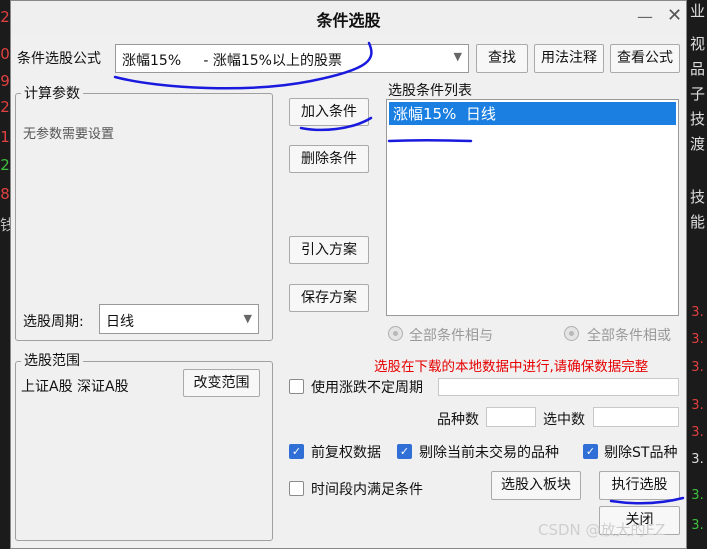  I want to click on left-background-strip: 2 0 9 2 1 2 8 钱, so click(8, 274).